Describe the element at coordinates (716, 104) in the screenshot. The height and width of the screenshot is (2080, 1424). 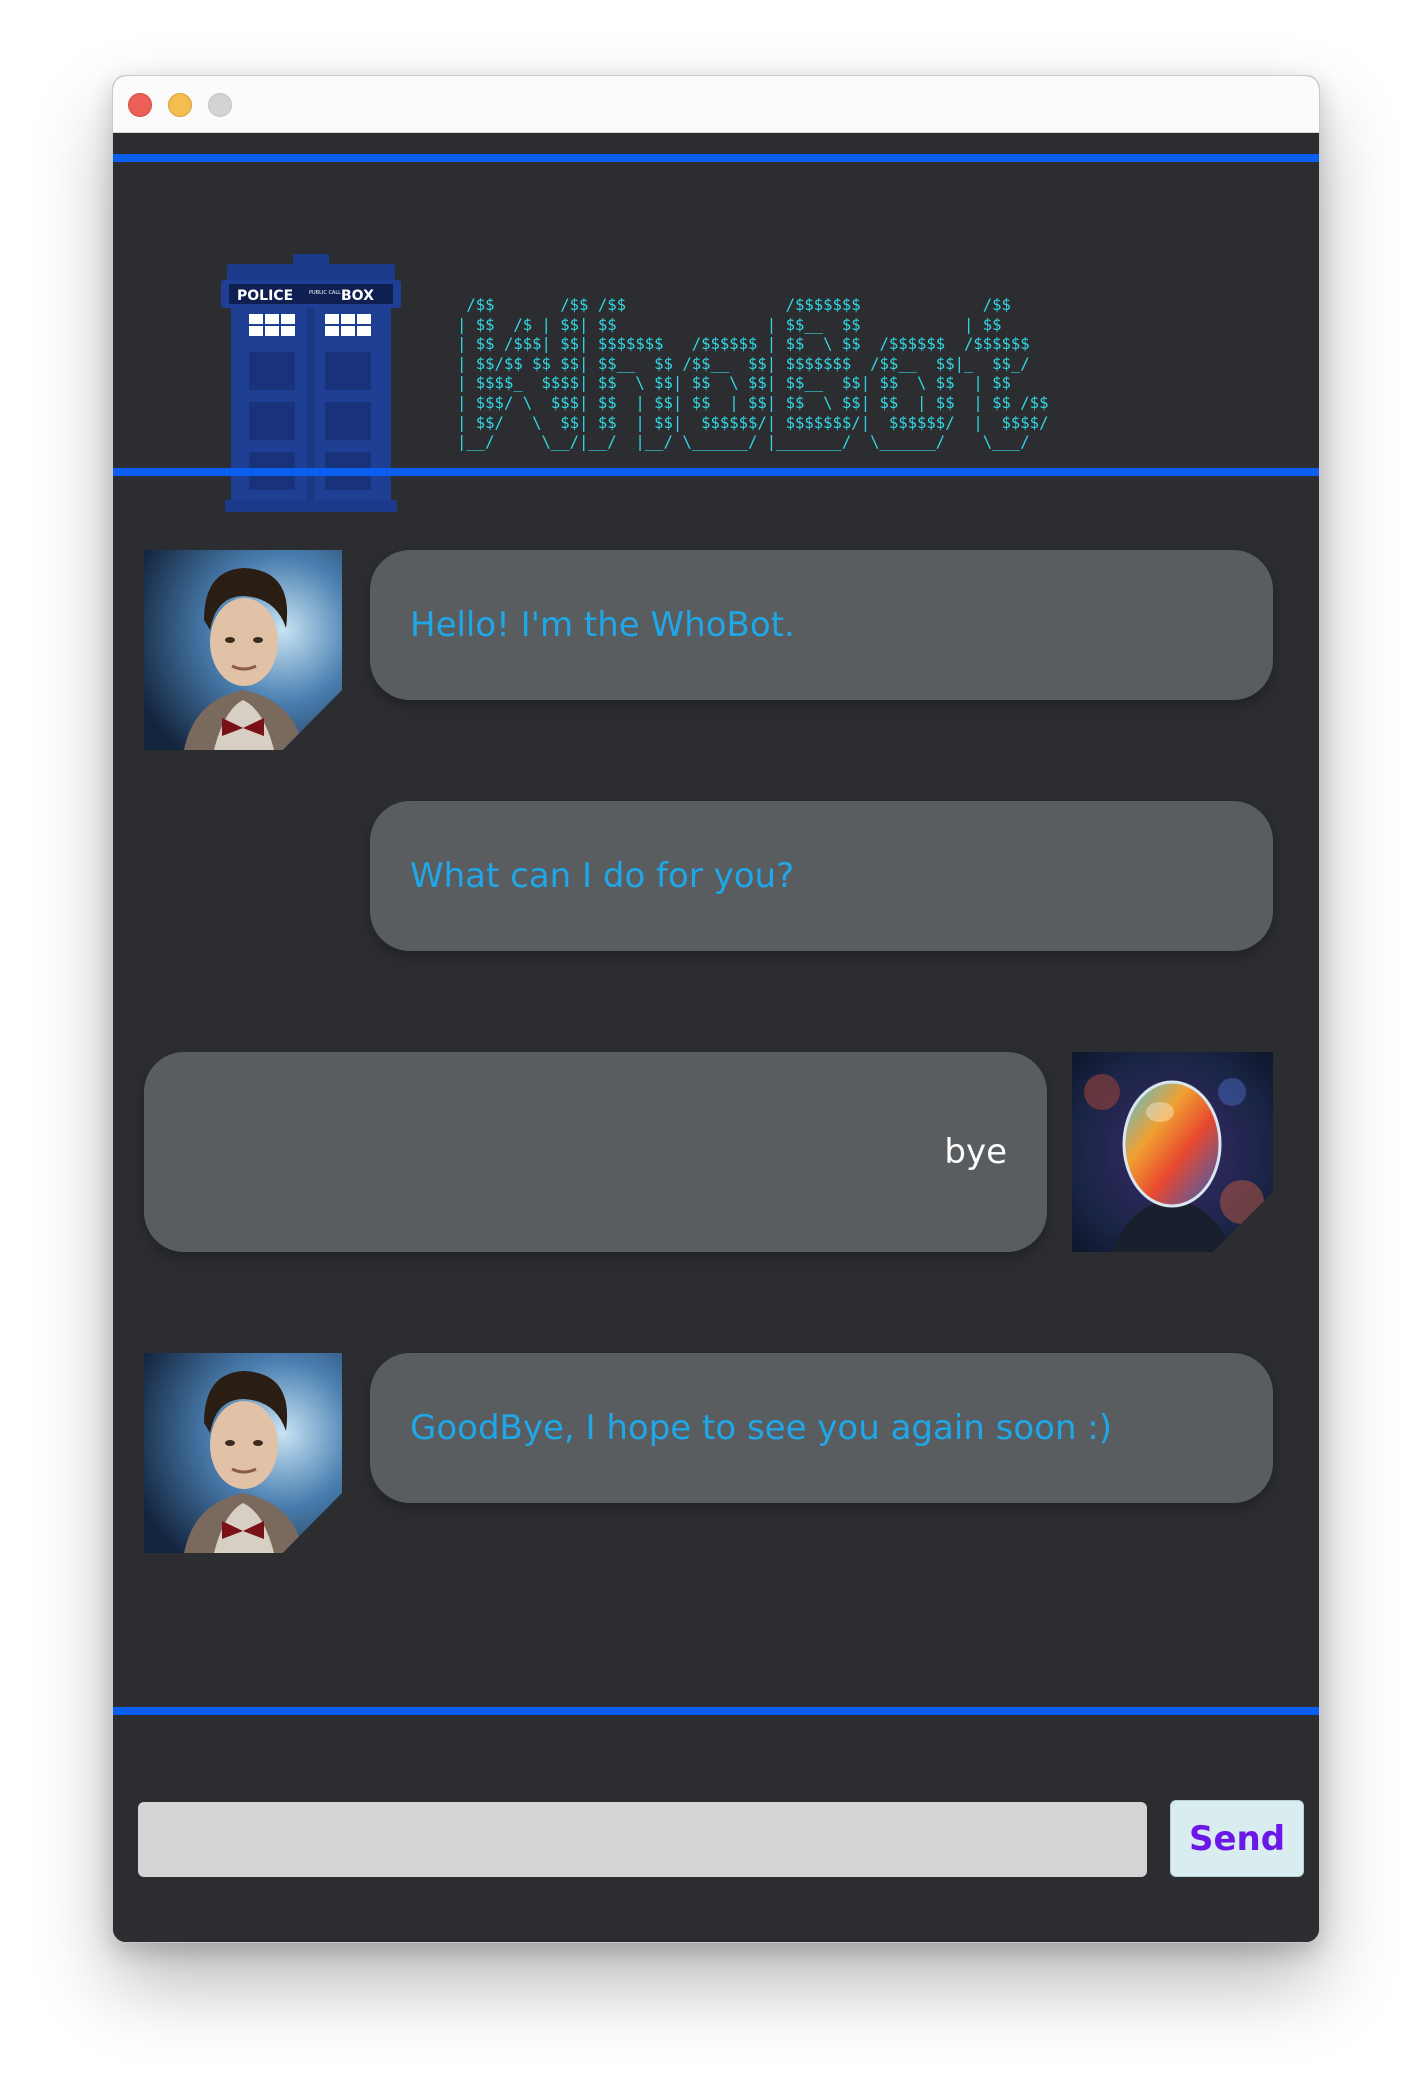
I see `title-bar` at that location.